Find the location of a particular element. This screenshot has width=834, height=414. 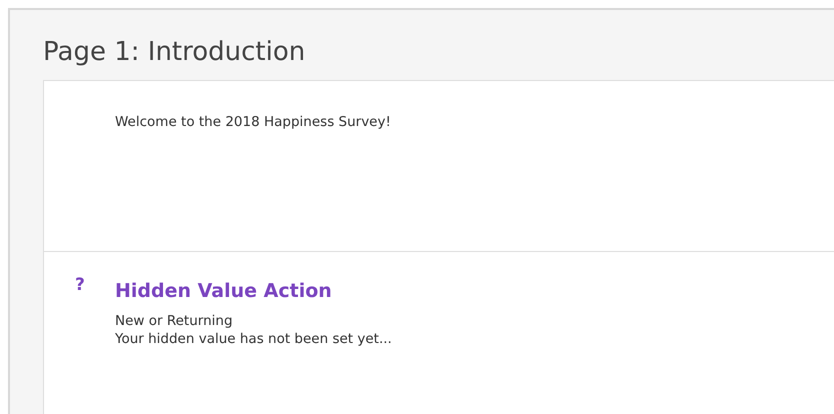

page-title: Page 1: Introduction is located at coordinates (174, 52).